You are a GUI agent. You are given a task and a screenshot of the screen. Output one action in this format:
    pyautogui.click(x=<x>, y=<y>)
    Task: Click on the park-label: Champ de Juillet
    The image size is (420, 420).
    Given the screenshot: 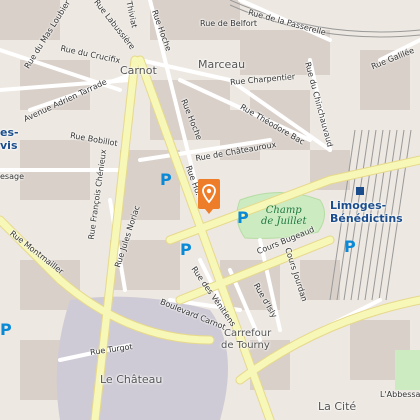 What is the action you would take?
    pyautogui.click(x=283, y=216)
    